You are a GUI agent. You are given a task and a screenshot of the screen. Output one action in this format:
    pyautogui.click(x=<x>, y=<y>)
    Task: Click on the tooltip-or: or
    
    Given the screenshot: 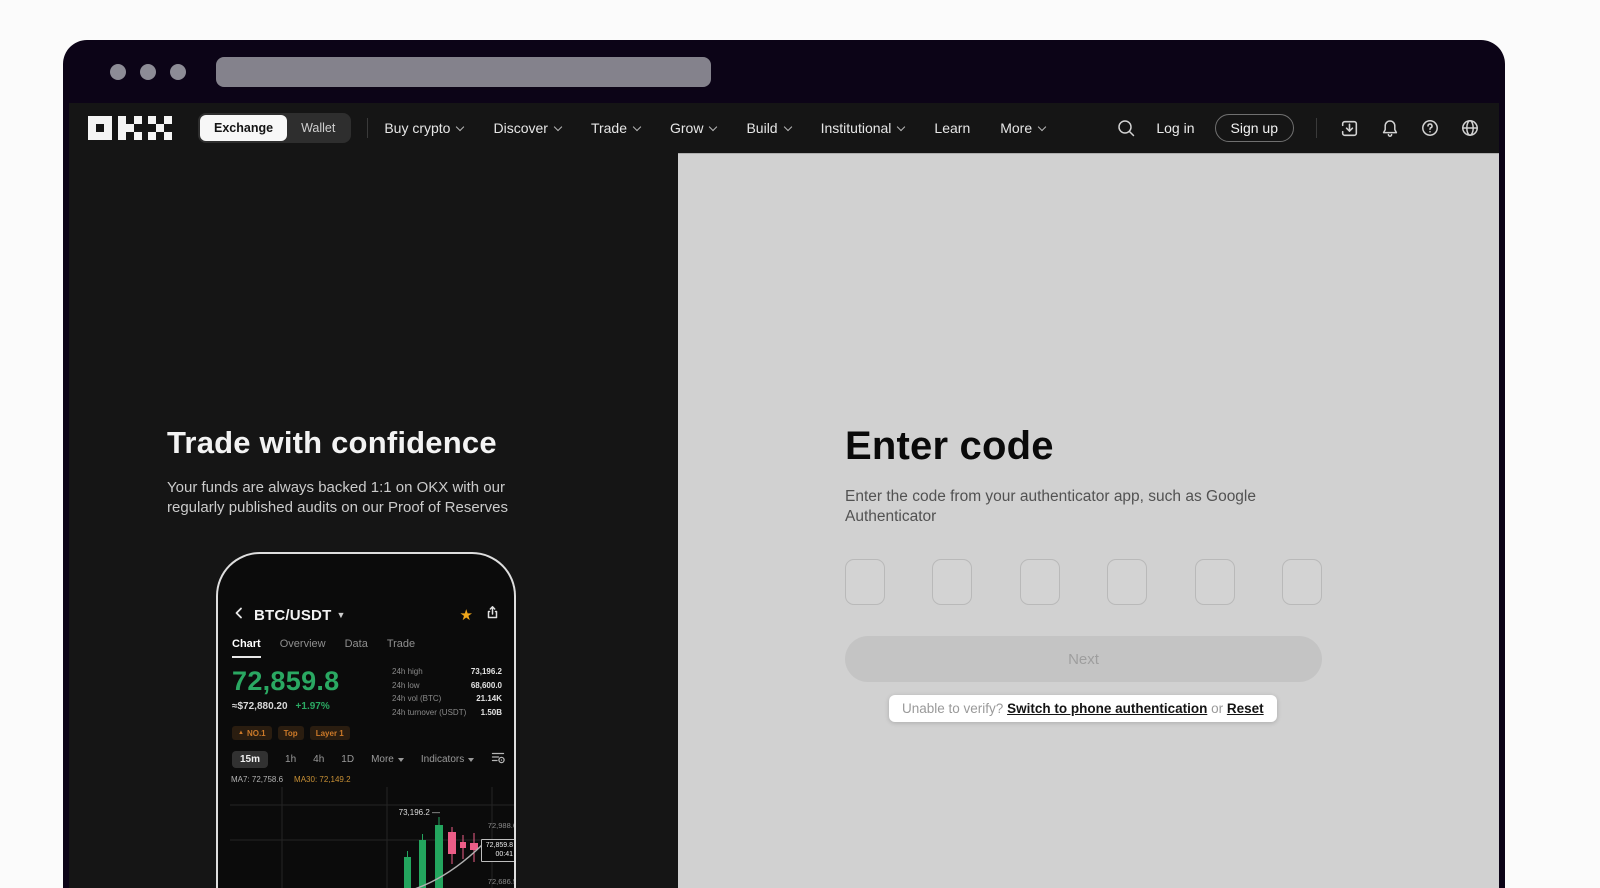 What is the action you would take?
    pyautogui.click(x=1217, y=708)
    